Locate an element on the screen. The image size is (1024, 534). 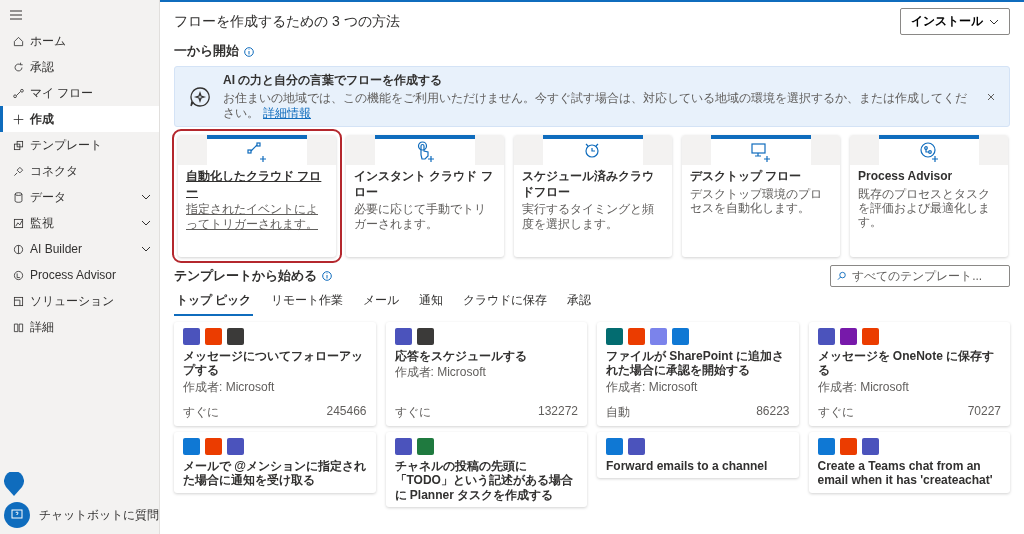
sidebar-item: 詳細 is located at coordinates (79, 327).